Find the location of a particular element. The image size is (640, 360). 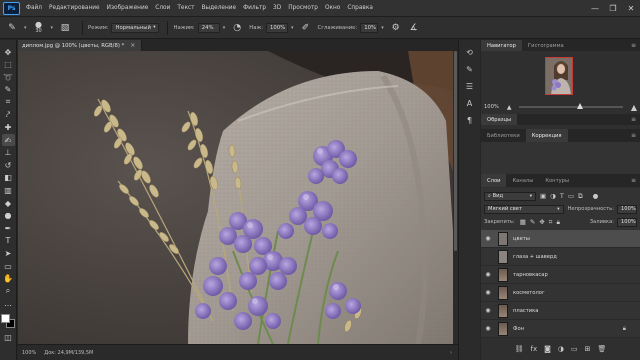

eyedropper-tool-icon: ⤤ is located at coordinates (8, 115).